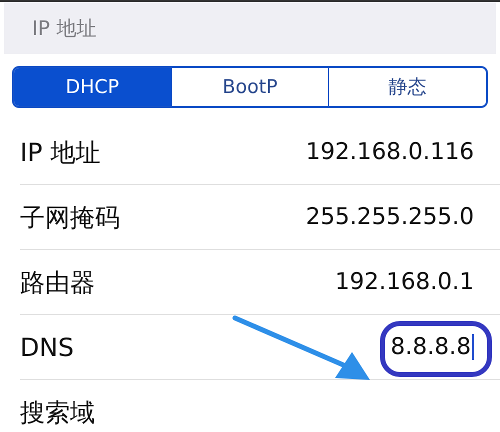 This screenshot has width=500, height=432. Describe the element at coordinates (60, 152) in the screenshot. I see `row-label: IP 地址` at that location.